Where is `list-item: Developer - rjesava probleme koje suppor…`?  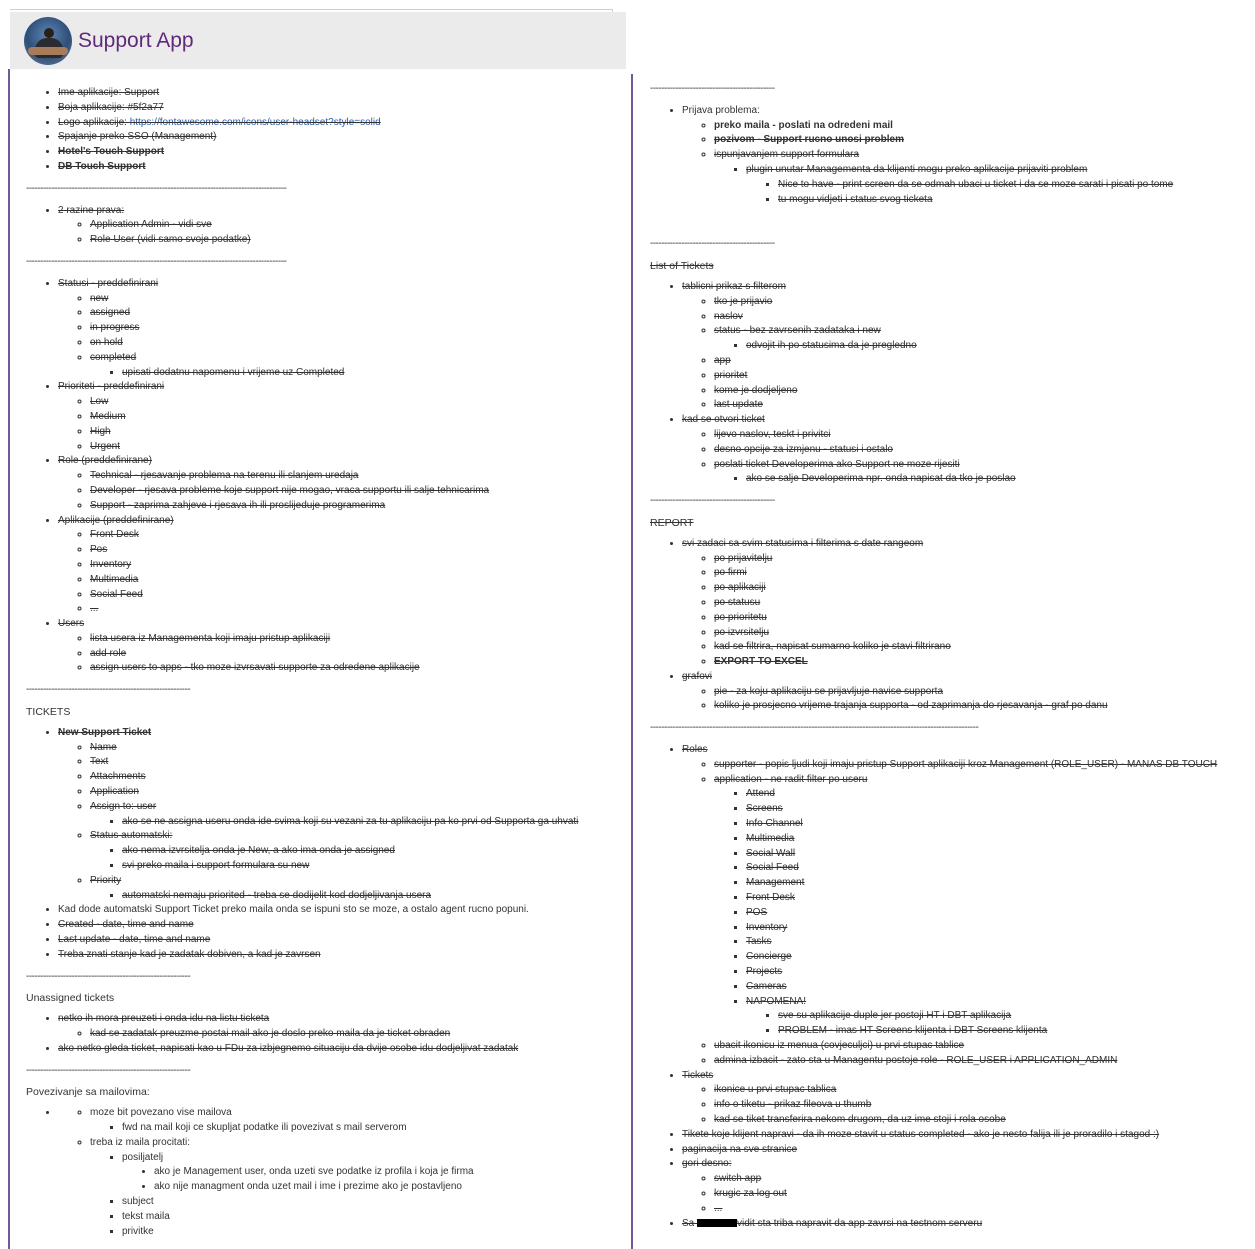
list-item: Developer - rjesava probleme koje suppor… is located at coordinates (334, 491).